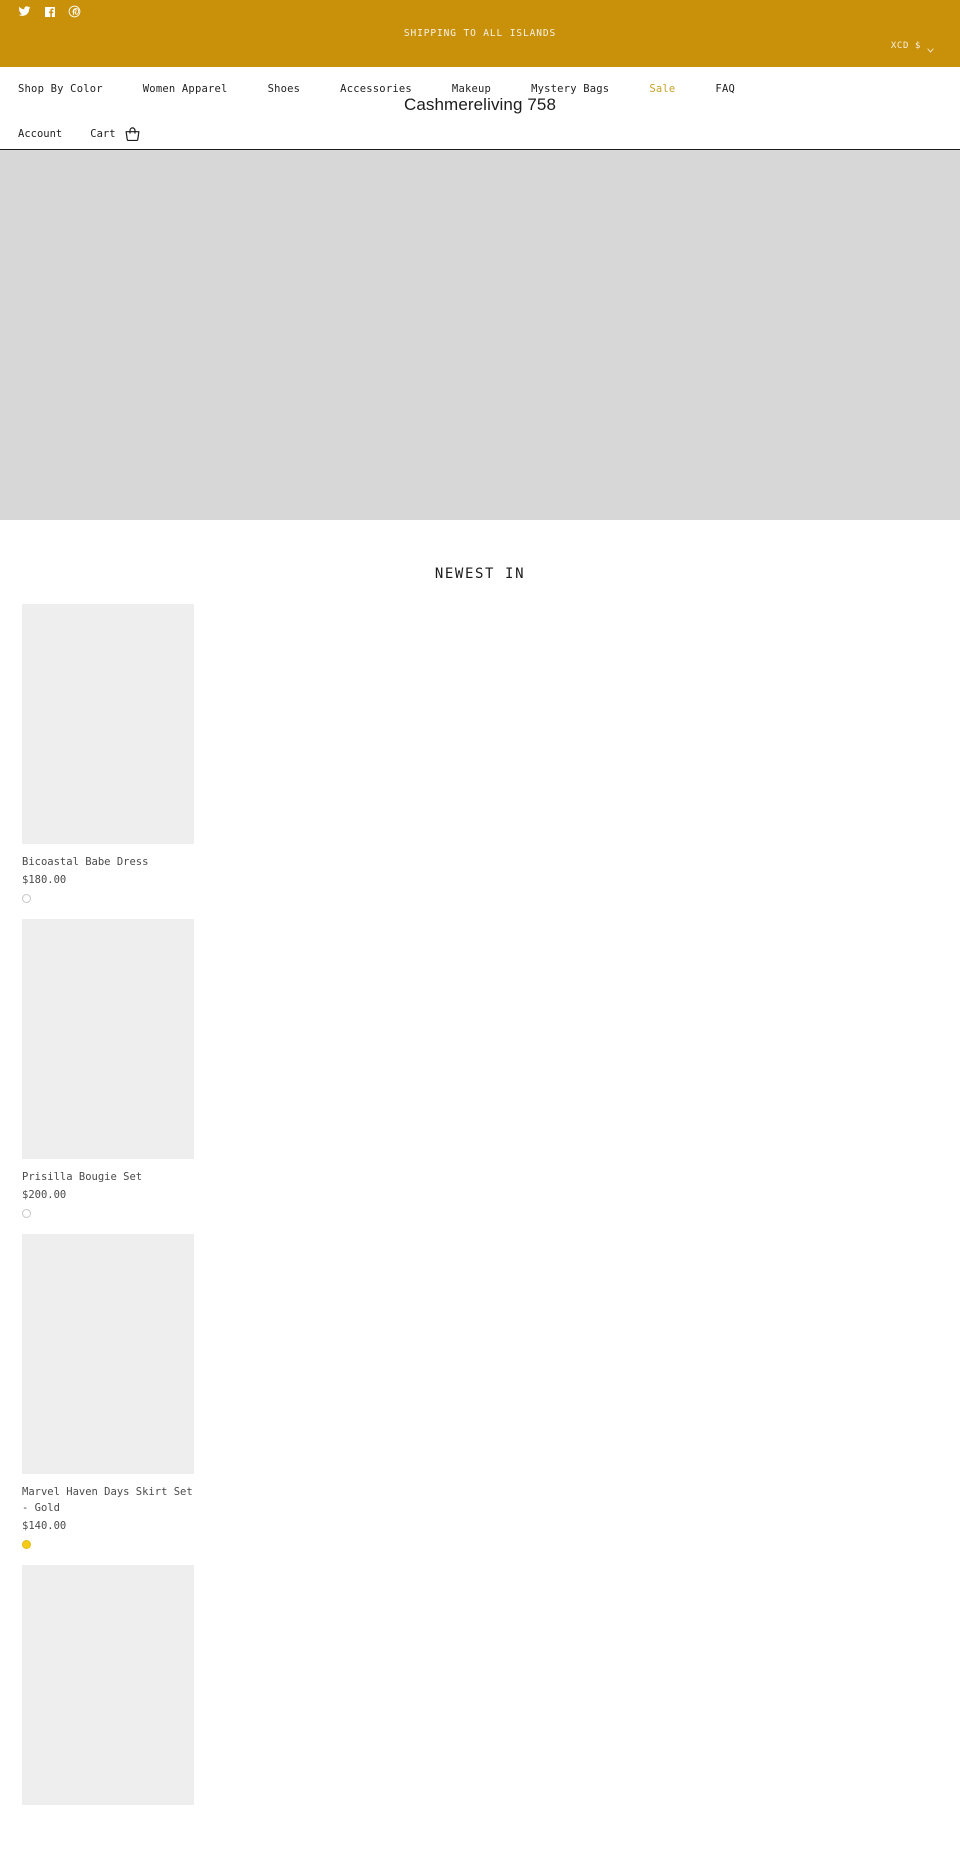  What do you see at coordinates (480, 574) in the screenshot?
I see `section-title-newest-in: NEWEST IN` at bounding box center [480, 574].